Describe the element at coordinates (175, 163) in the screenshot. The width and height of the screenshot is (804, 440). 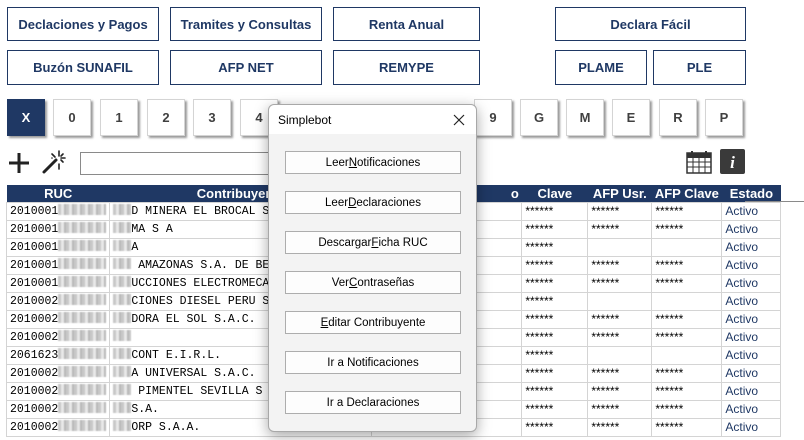
I see `search-input` at that location.